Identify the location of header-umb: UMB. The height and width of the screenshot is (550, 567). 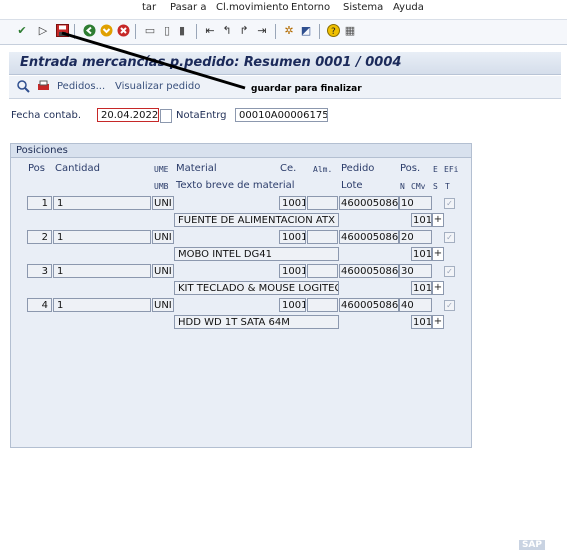
(161, 186).